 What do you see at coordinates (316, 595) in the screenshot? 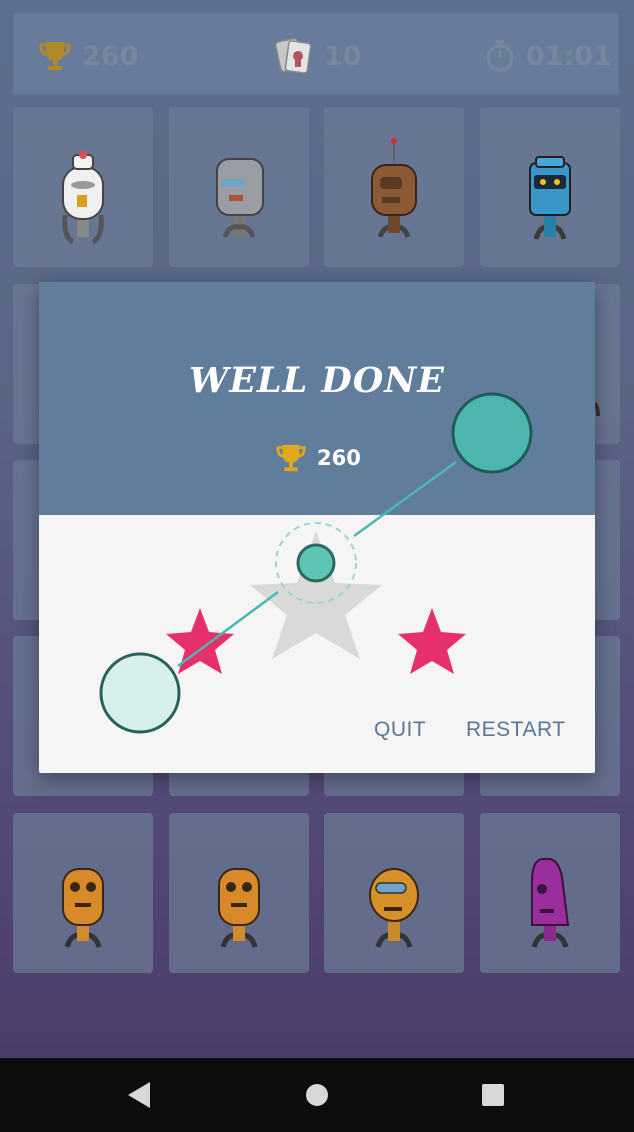
I see `star-icon-center-empty` at bounding box center [316, 595].